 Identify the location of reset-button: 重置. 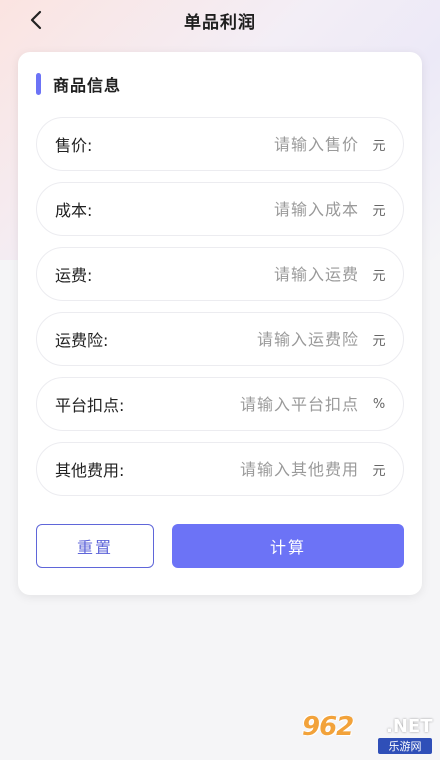
(95, 546).